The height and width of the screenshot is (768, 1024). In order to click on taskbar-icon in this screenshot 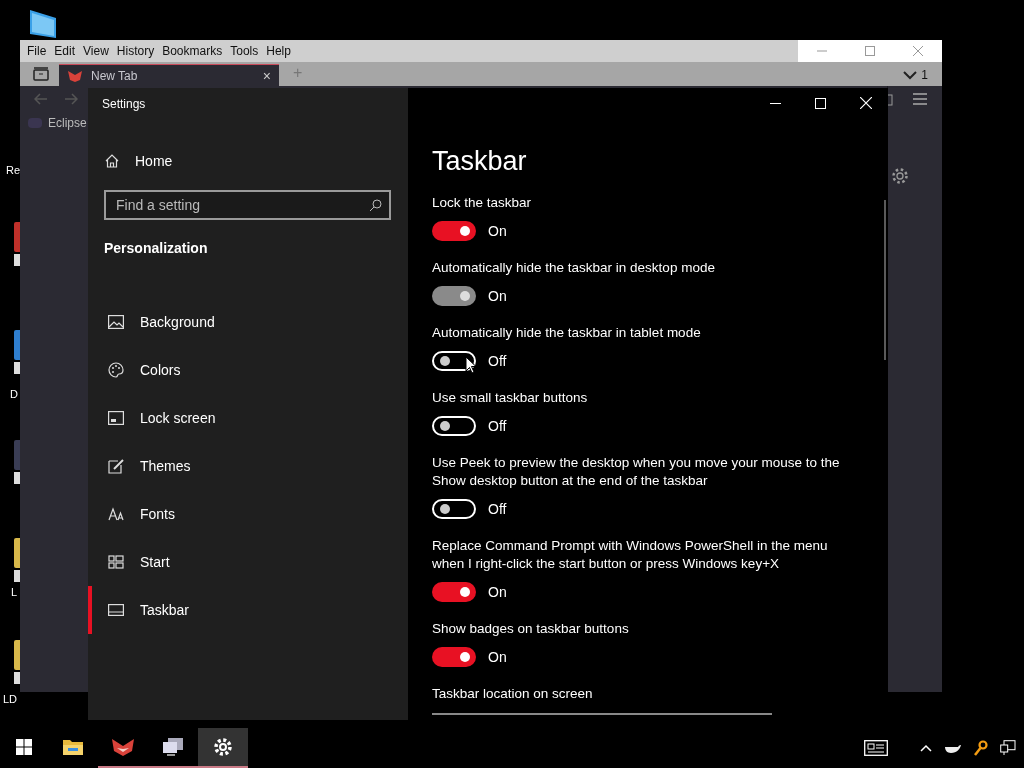, I will do `click(116, 610)`.